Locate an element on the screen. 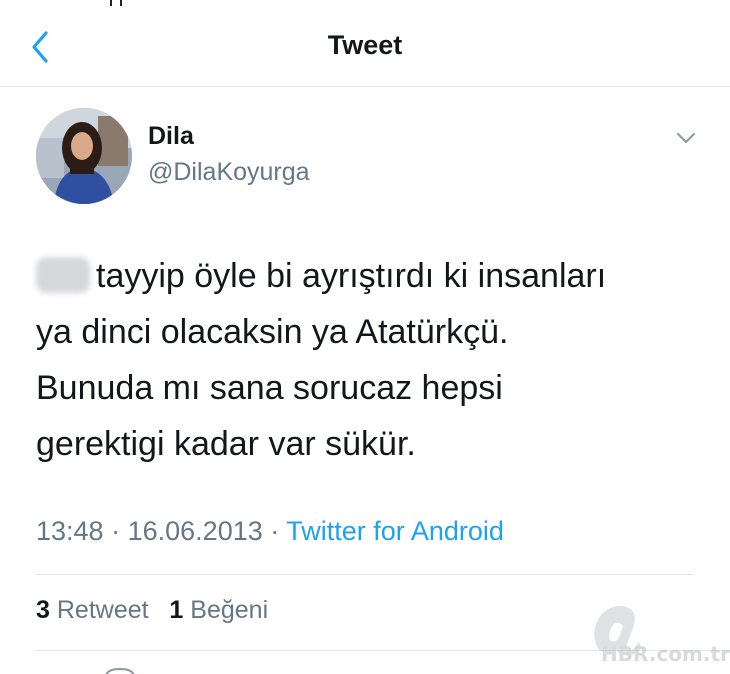  tweet-stats: 3 Retweet 1 Beğeni is located at coordinates (152, 610).